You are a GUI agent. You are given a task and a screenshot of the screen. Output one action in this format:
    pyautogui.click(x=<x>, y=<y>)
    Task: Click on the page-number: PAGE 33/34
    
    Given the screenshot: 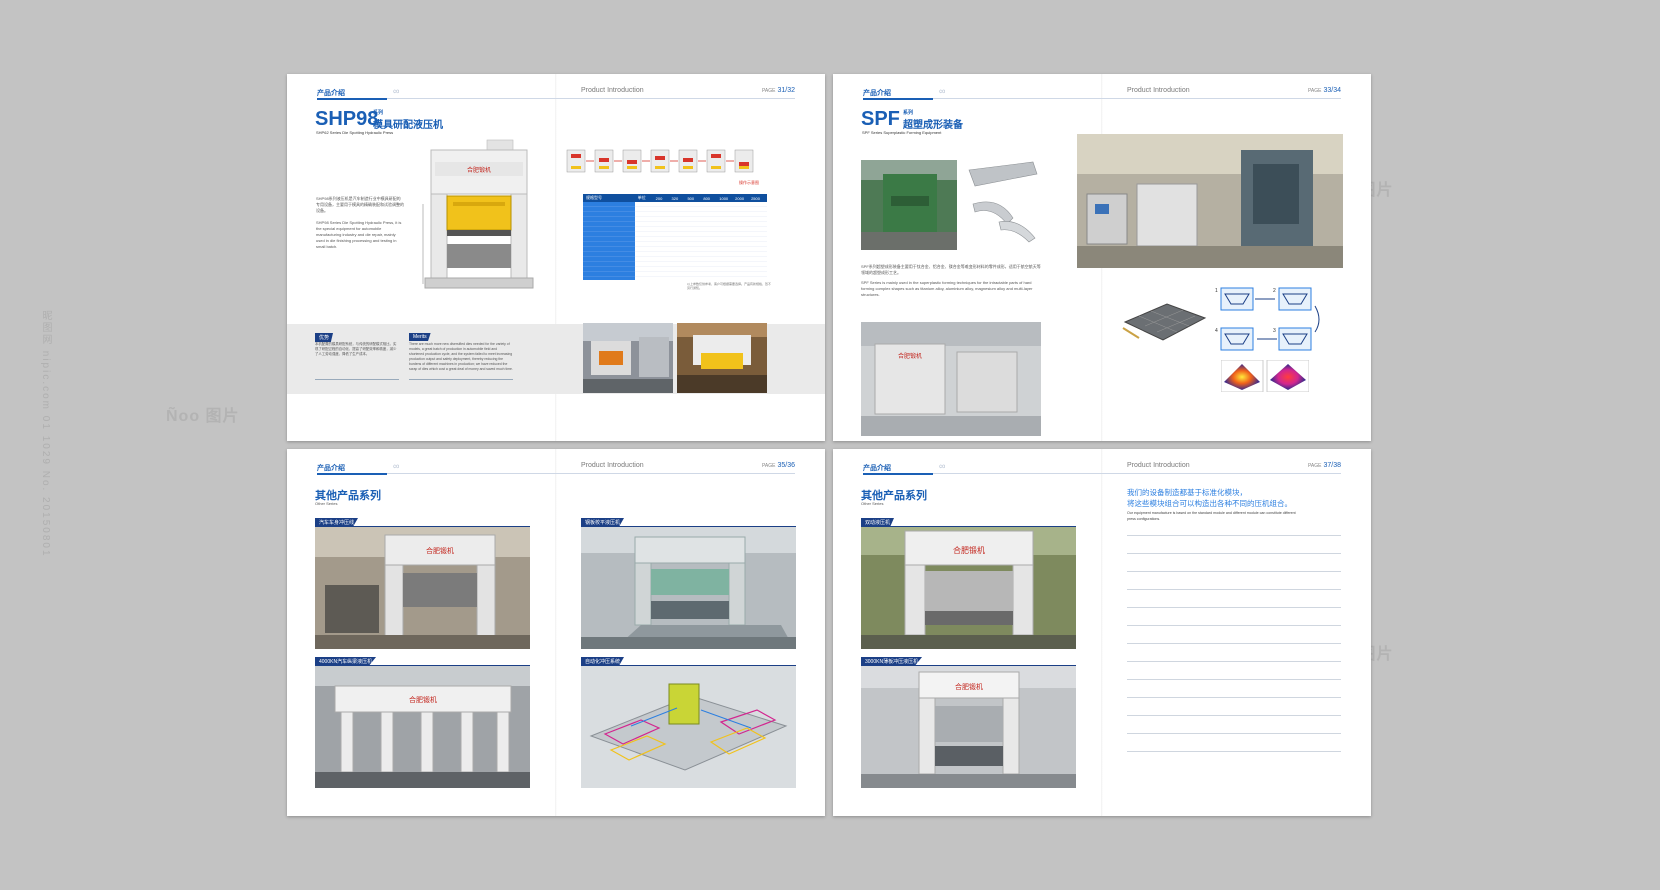 What is the action you would take?
    pyautogui.click(x=1324, y=90)
    